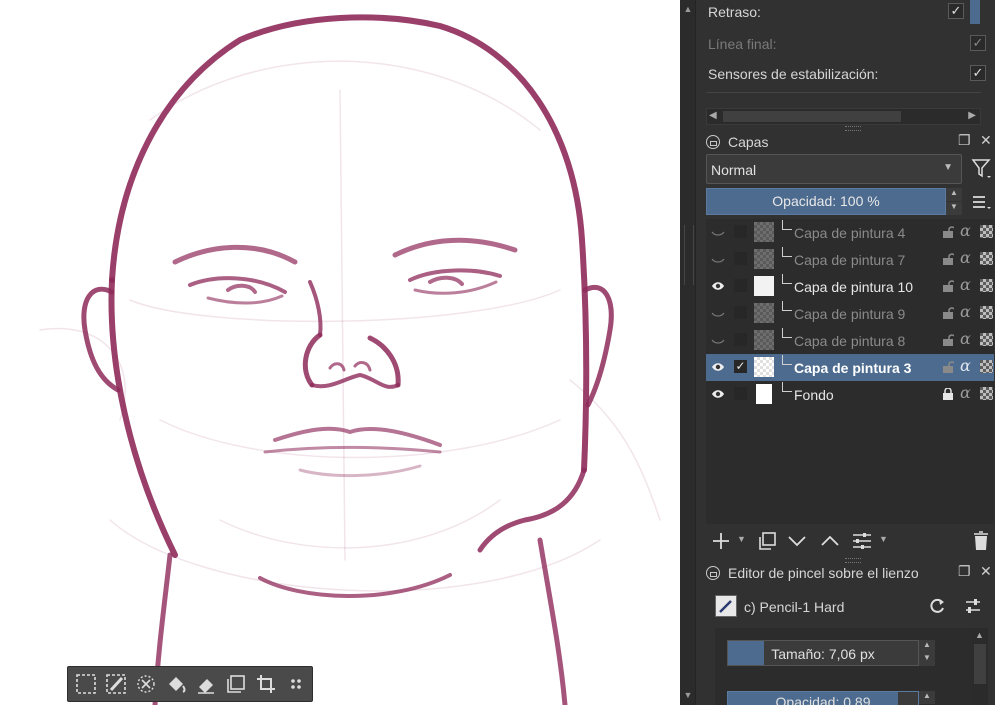 The image size is (995, 705). I want to click on stabilizer-checkbox: ✓, so click(978, 73).